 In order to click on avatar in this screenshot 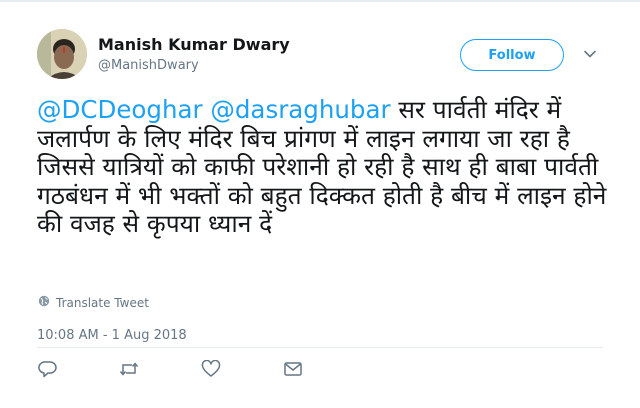, I will do `click(62, 54)`.